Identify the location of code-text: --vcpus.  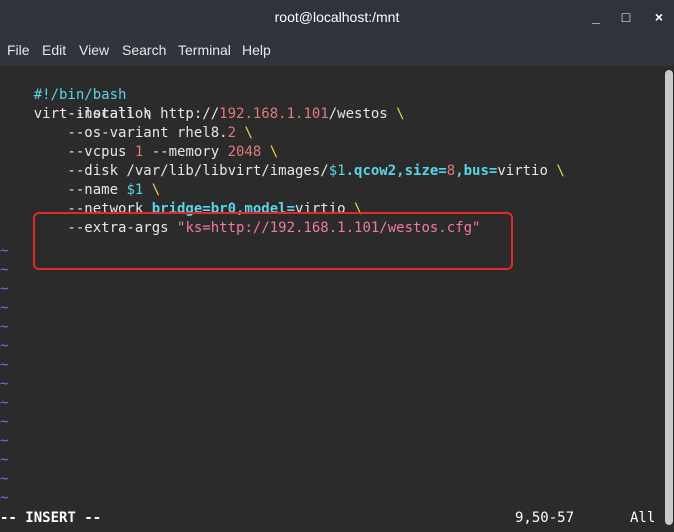
(67, 152).